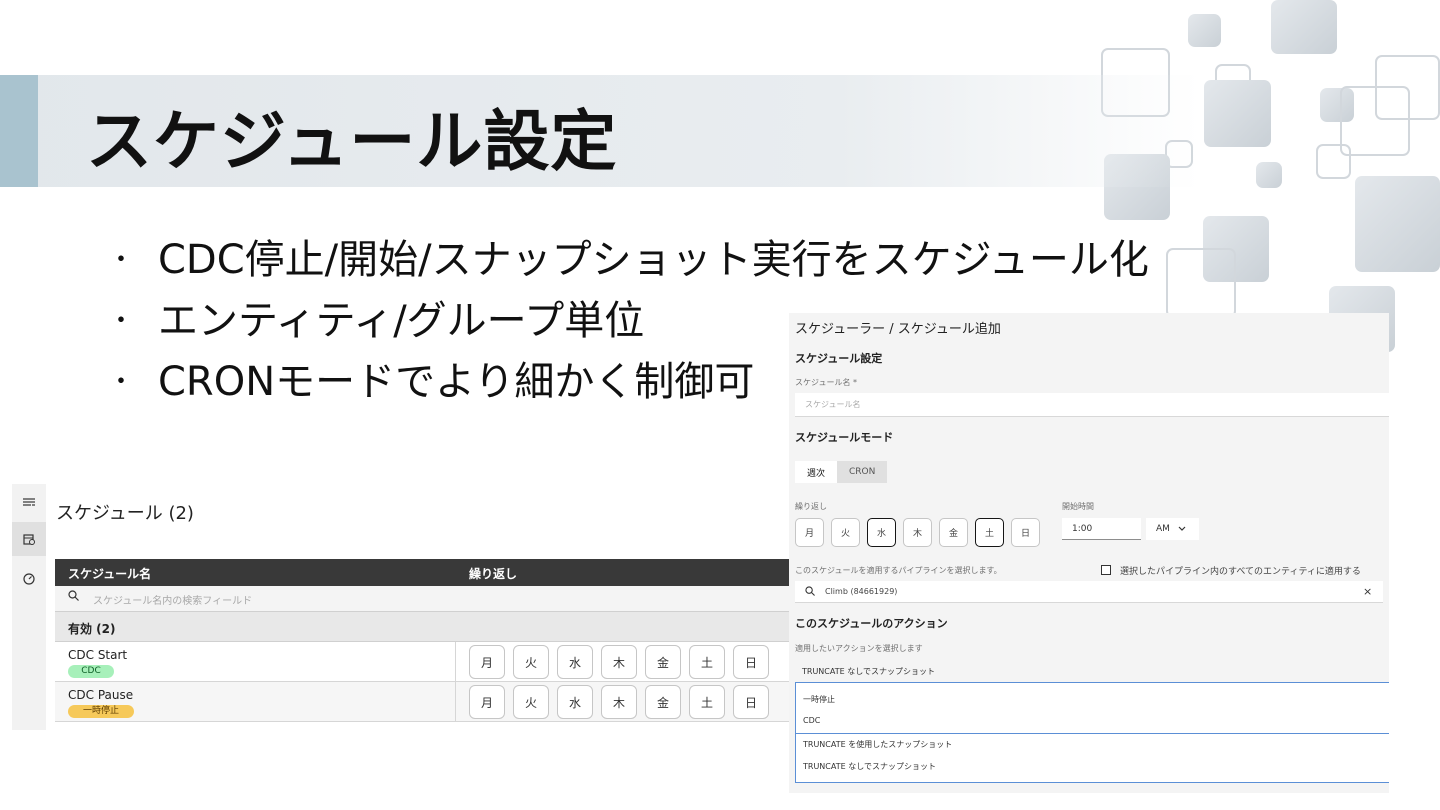  What do you see at coordinates (1163, 529) in the screenshot?
I see `ampm-value: AM` at bounding box center [1163, 529].